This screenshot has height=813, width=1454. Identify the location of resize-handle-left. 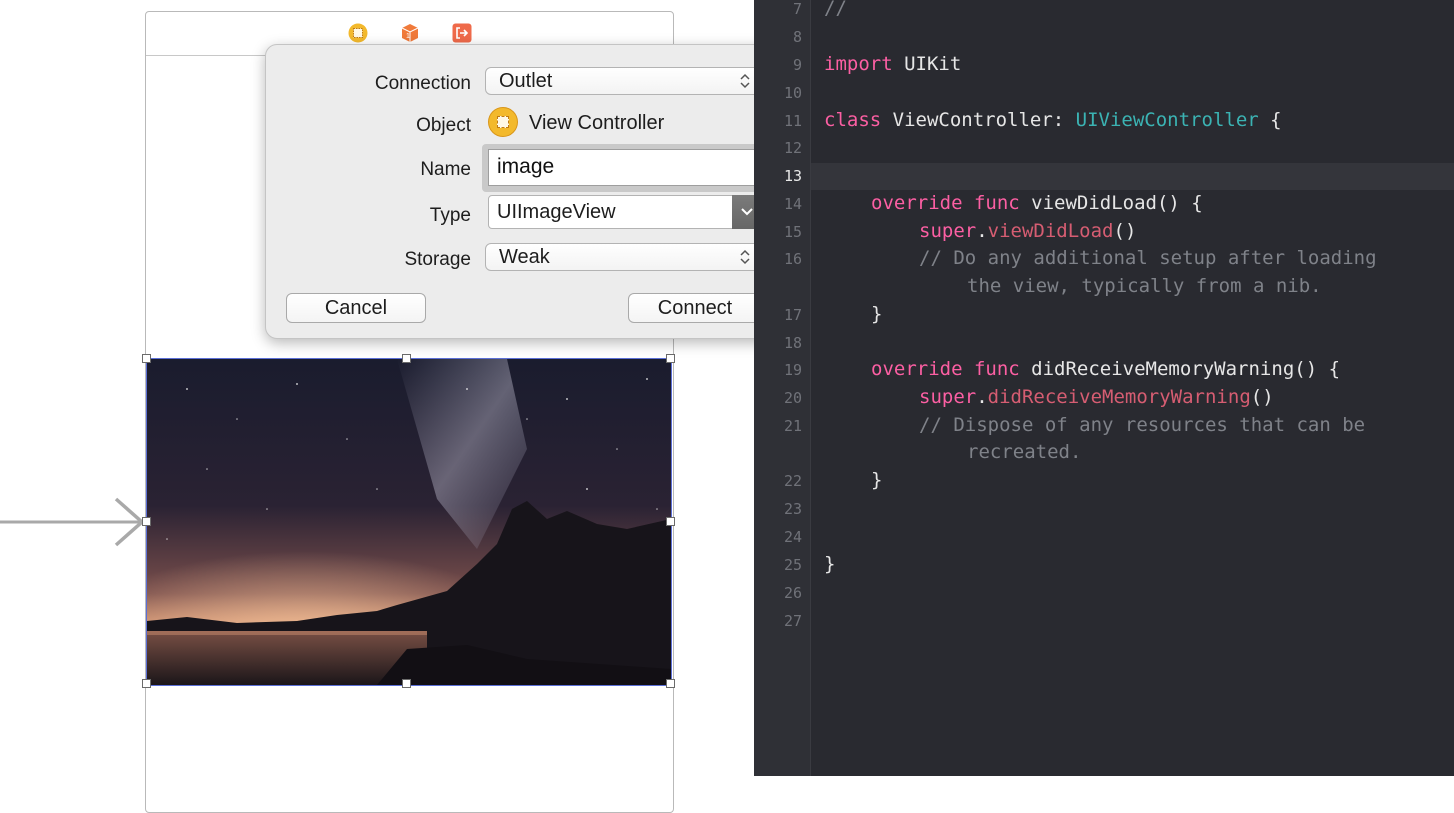
(146, 521).